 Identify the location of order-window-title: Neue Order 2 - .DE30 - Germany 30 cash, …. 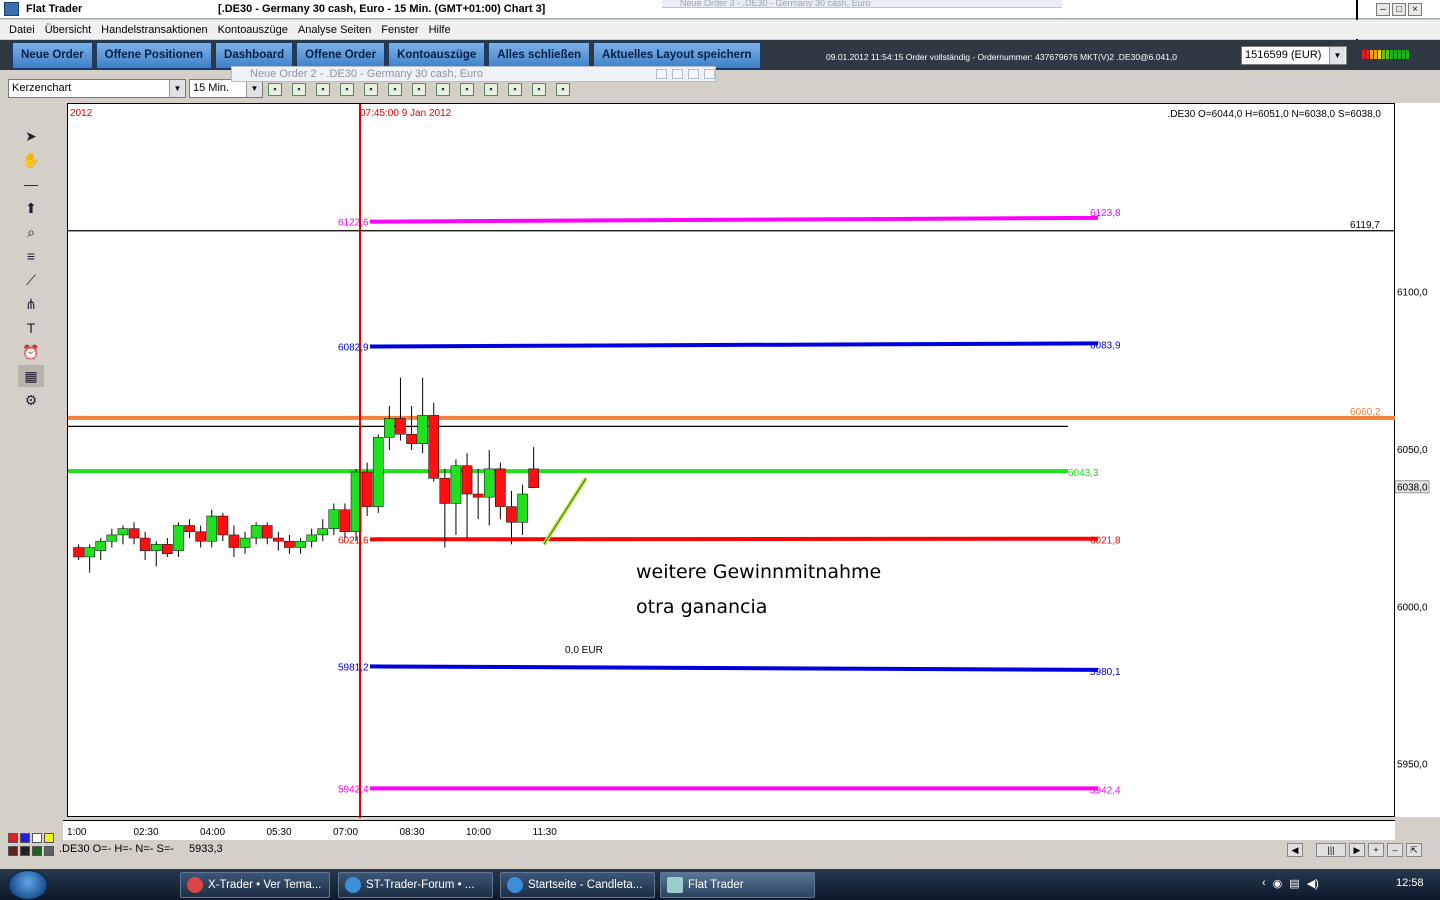
(473, 74).